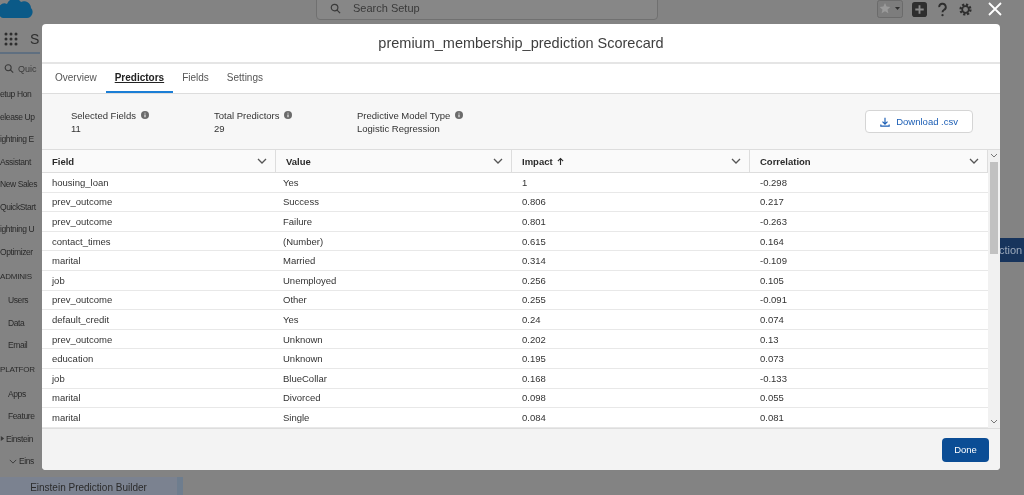 This screenshot has width=1024, height=495. I want to click on search-field: Search Setup, so click(487, 10).